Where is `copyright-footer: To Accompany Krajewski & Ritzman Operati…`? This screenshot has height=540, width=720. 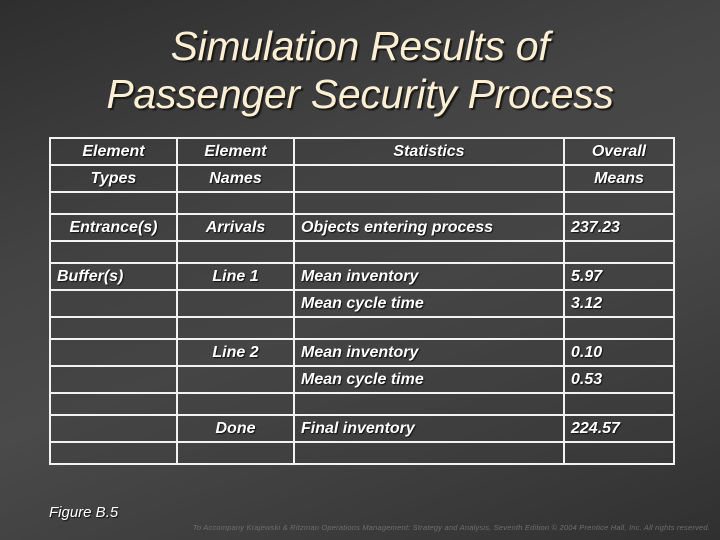
copyright-footer: To Accompany Krajewski & Ritzman Operati… is located at coordinates (451, 527).